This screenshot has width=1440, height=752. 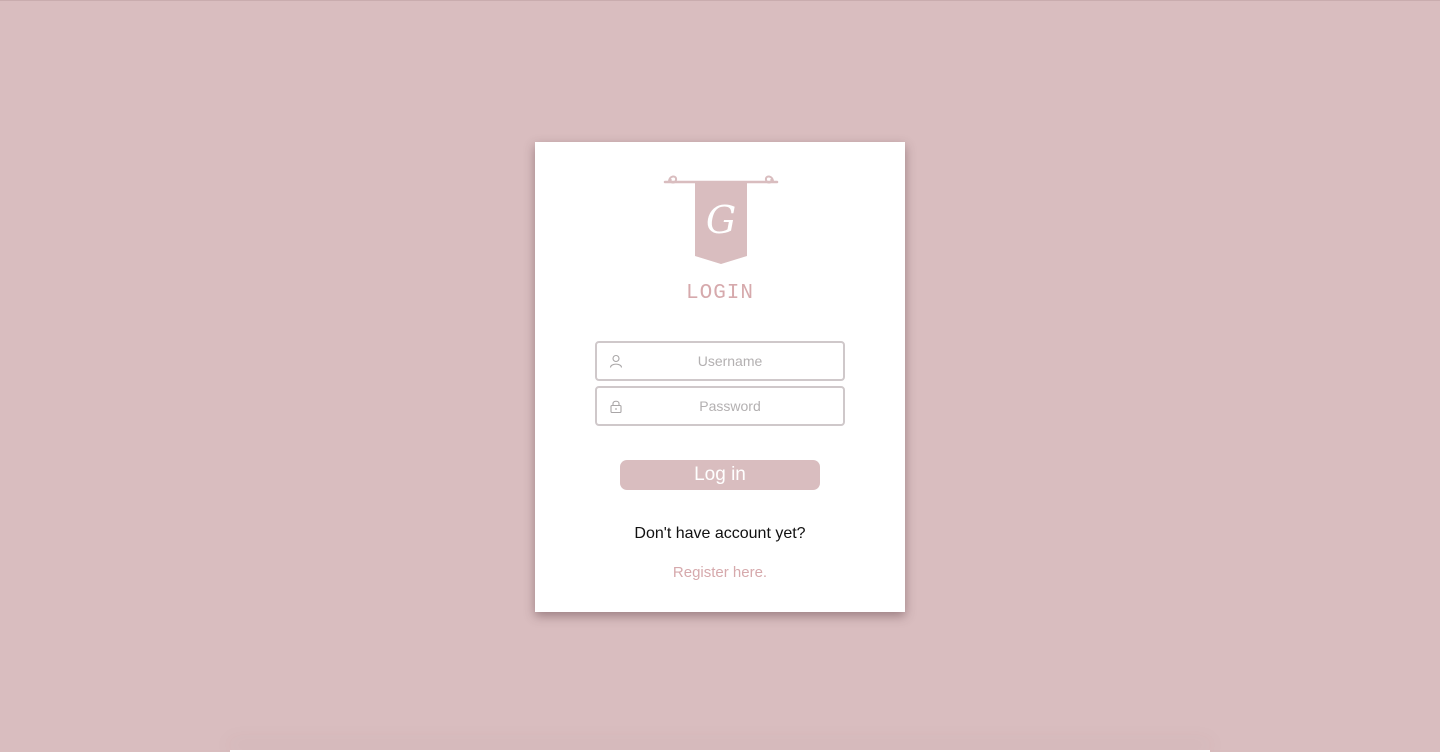 I want to click on register-link-container: Register here., so click(x=720, y=572).